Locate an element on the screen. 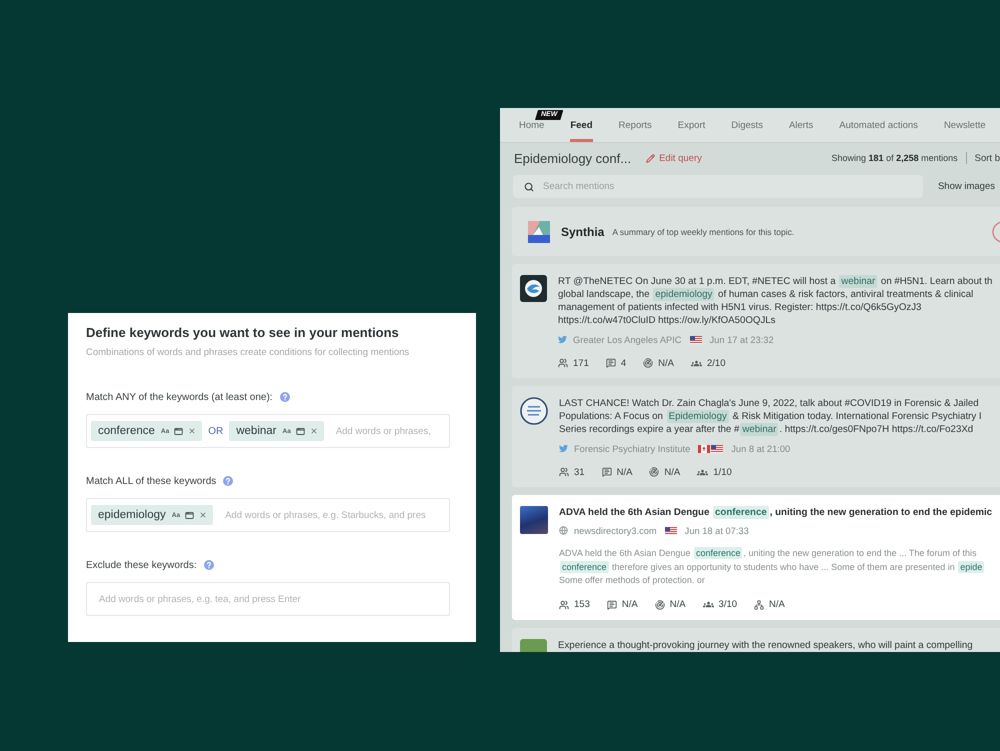 Image resolution: width=1000 pixels, height=751 pixels. post-date: Jun 8 at 21:00 is located at coordinates (760, 449).